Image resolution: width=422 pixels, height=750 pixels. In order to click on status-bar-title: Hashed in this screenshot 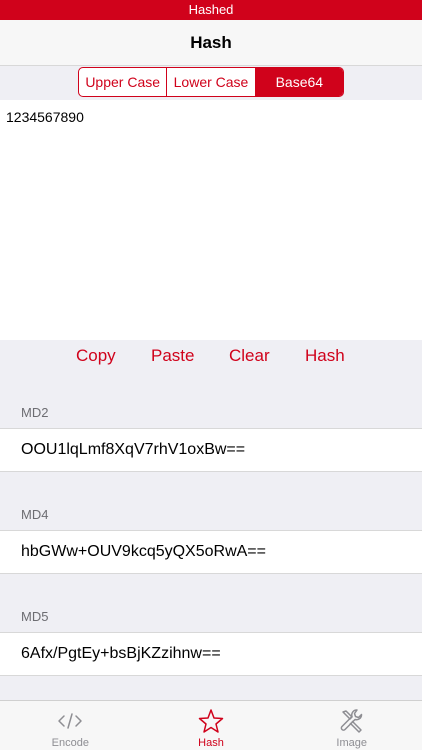, I will do `click(211, 9)`.